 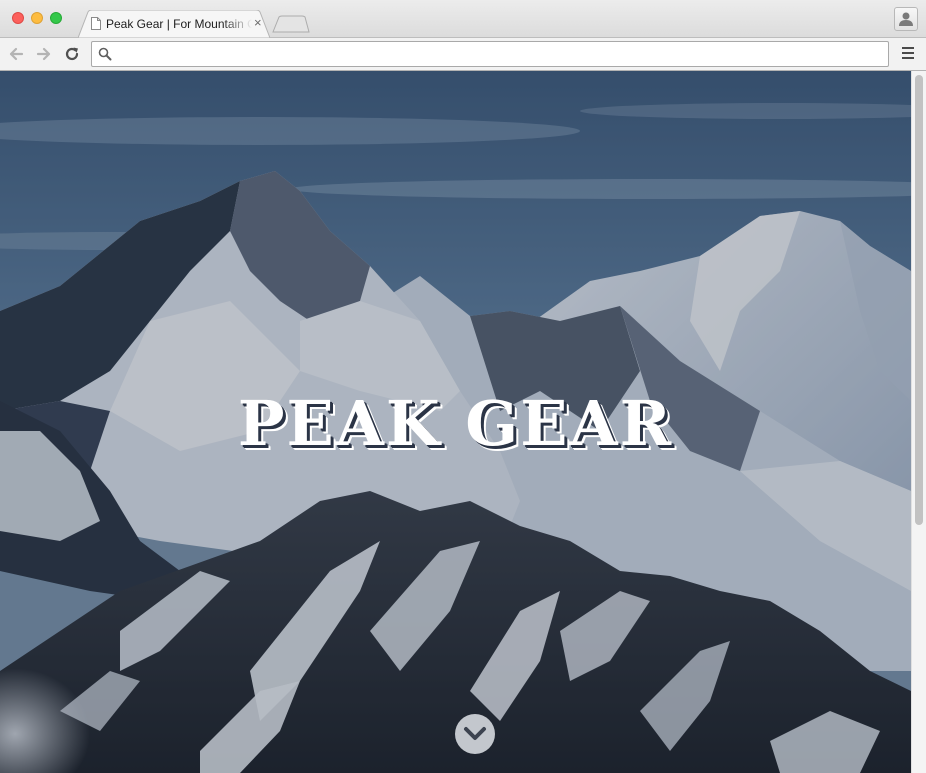 I want to click on new-tab-button, so click(x=291, y=24).